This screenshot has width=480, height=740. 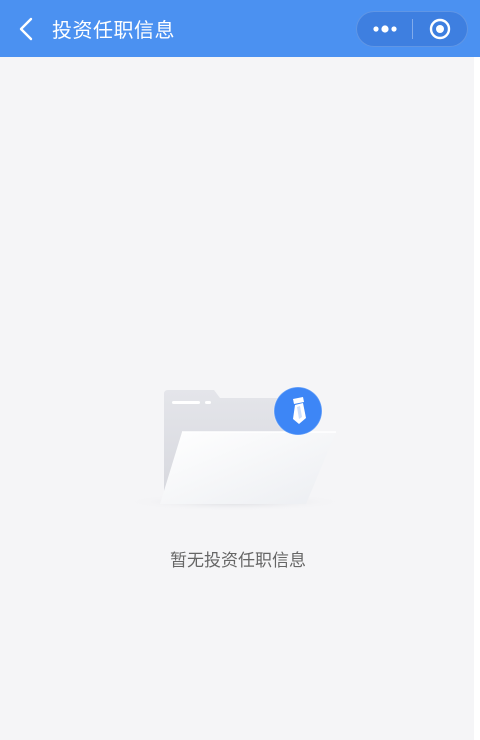 What do you see at coordinates (238, 561) in the screenshot?
I see `empty-state-message: 暂无投资任职信息` at bounding box center [238, 561].